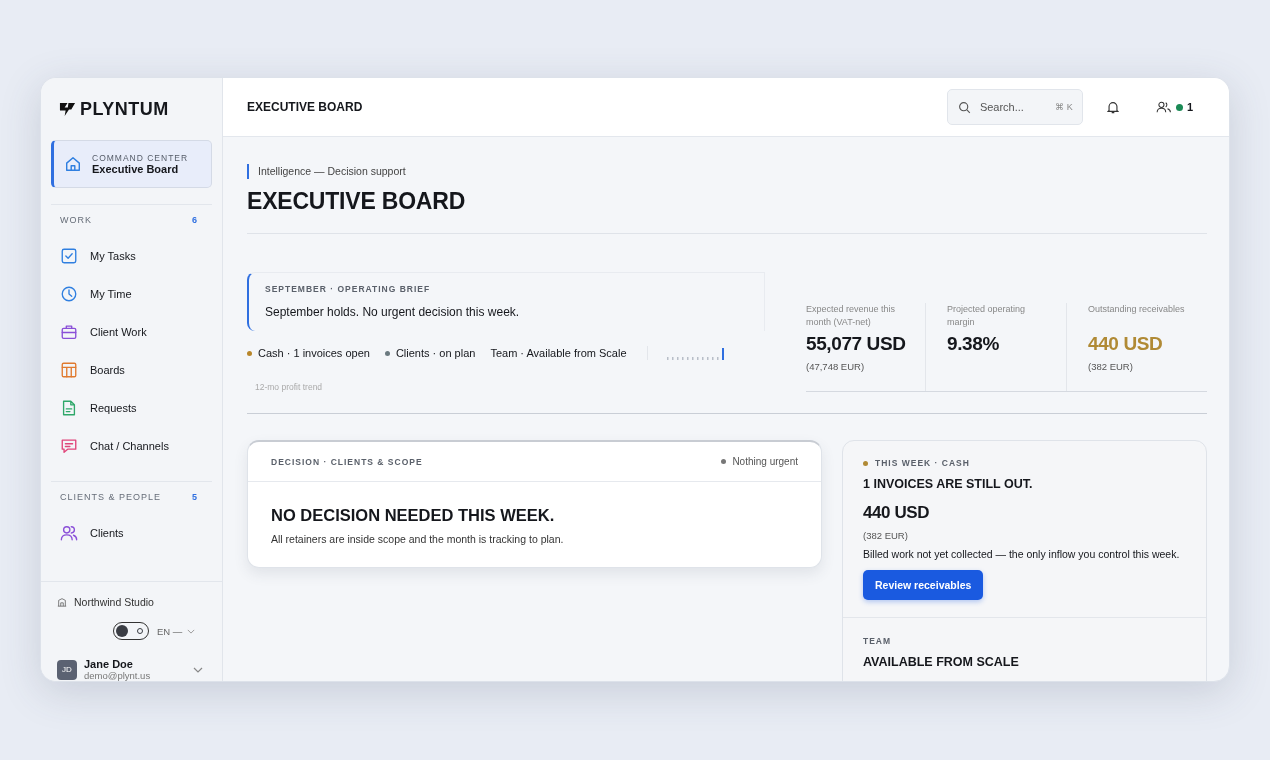  I want to click on brief-eyebrow: SEPTEMBER · OPERATING BRIEF, so click(348, 289).